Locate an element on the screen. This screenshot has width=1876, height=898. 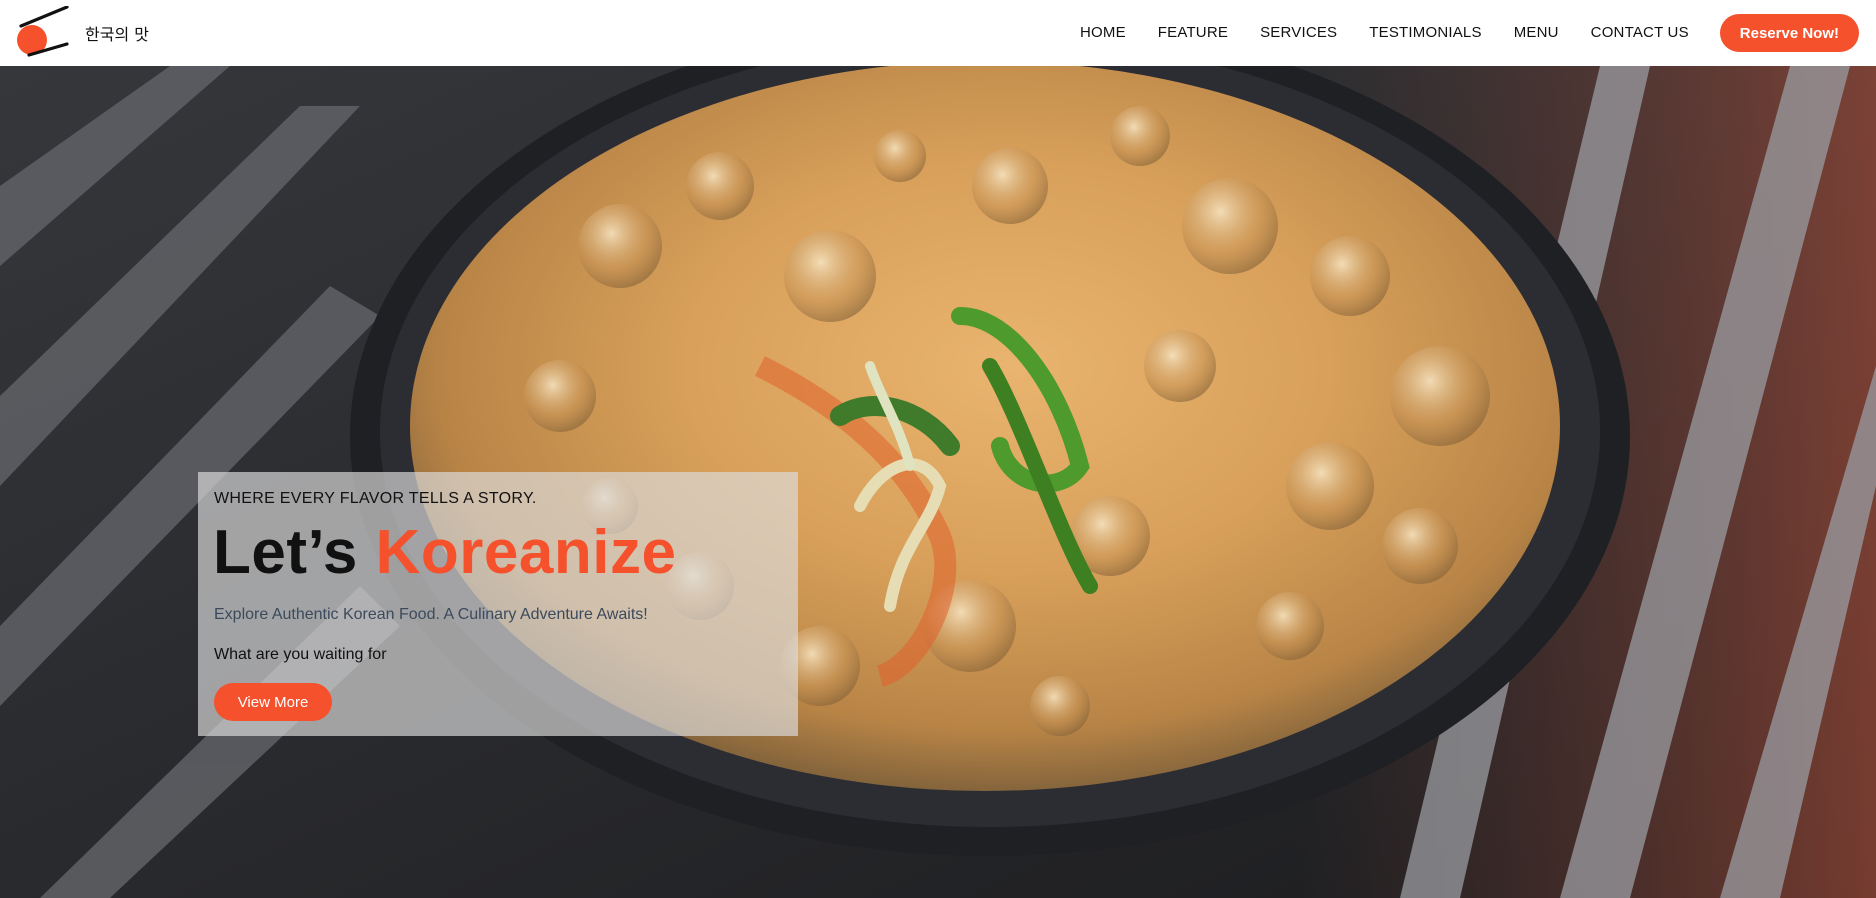
hero-headline: Let’s Koreanize is located at coordinates (444, 553).